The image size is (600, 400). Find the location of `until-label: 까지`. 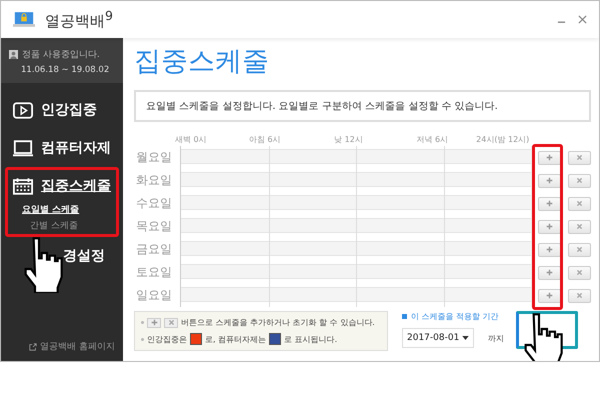

until-label: 까지 is located at coordinates (496, 338).